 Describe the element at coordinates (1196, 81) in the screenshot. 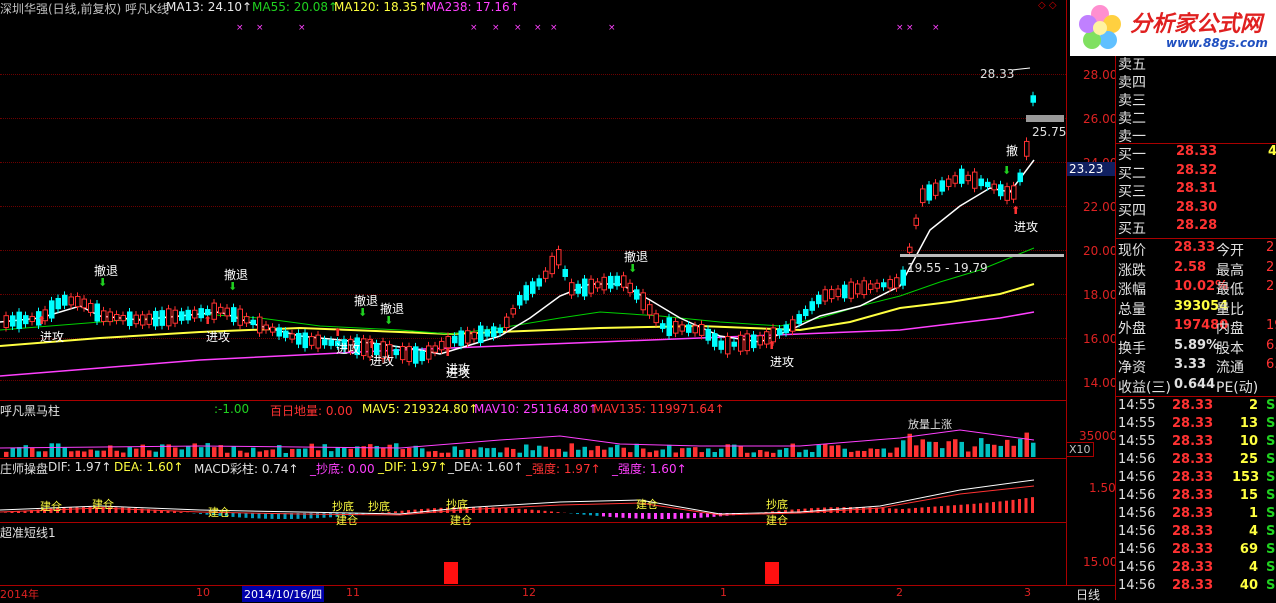

I see `sell-level-row: 卖四` at that location.